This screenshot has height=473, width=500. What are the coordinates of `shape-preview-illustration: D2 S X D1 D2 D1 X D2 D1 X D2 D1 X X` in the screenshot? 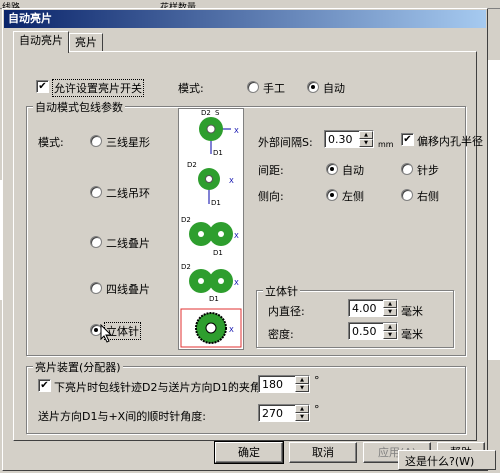 It's located at (211, 228).